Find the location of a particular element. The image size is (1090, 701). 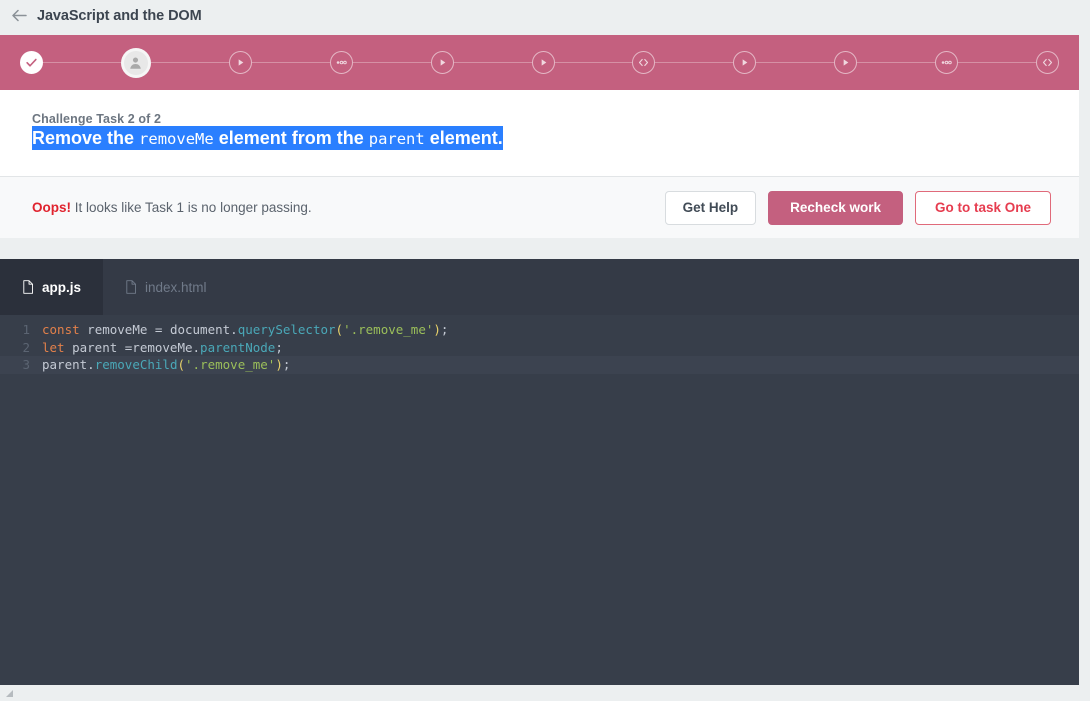

step-8-video is located at coordinates (745, 62).